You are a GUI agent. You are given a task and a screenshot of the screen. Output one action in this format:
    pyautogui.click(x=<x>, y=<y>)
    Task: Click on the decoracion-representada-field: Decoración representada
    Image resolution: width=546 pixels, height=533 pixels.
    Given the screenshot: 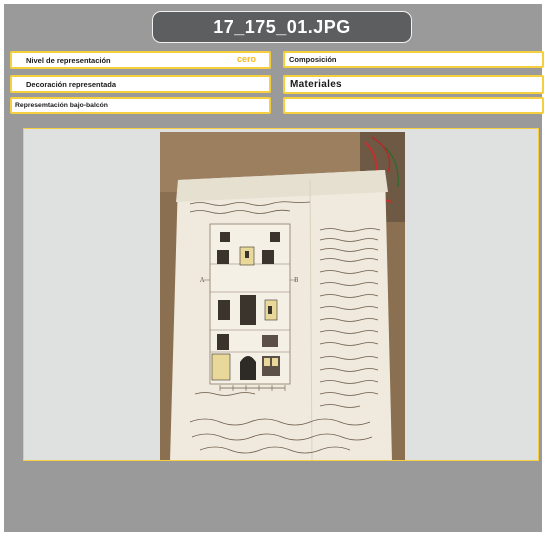 What is the action you would take?
    pyautogui.click(x=140, y=84)
    